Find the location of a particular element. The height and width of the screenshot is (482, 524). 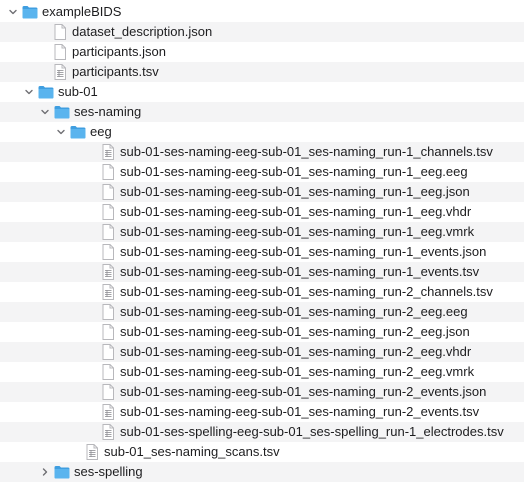

file-row: participants.json is located at coordinates (262, 52).